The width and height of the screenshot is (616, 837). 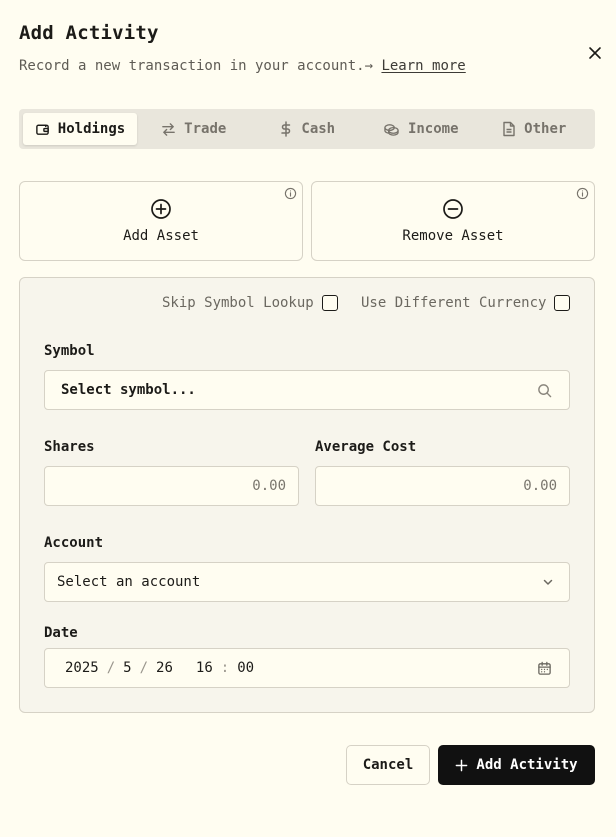 What do you see at coordinates (238, 303) in the screenshot?
I see `skip-symbol-lookup-label: Skip Symbol Lookup` at bounding box center [238, 303].